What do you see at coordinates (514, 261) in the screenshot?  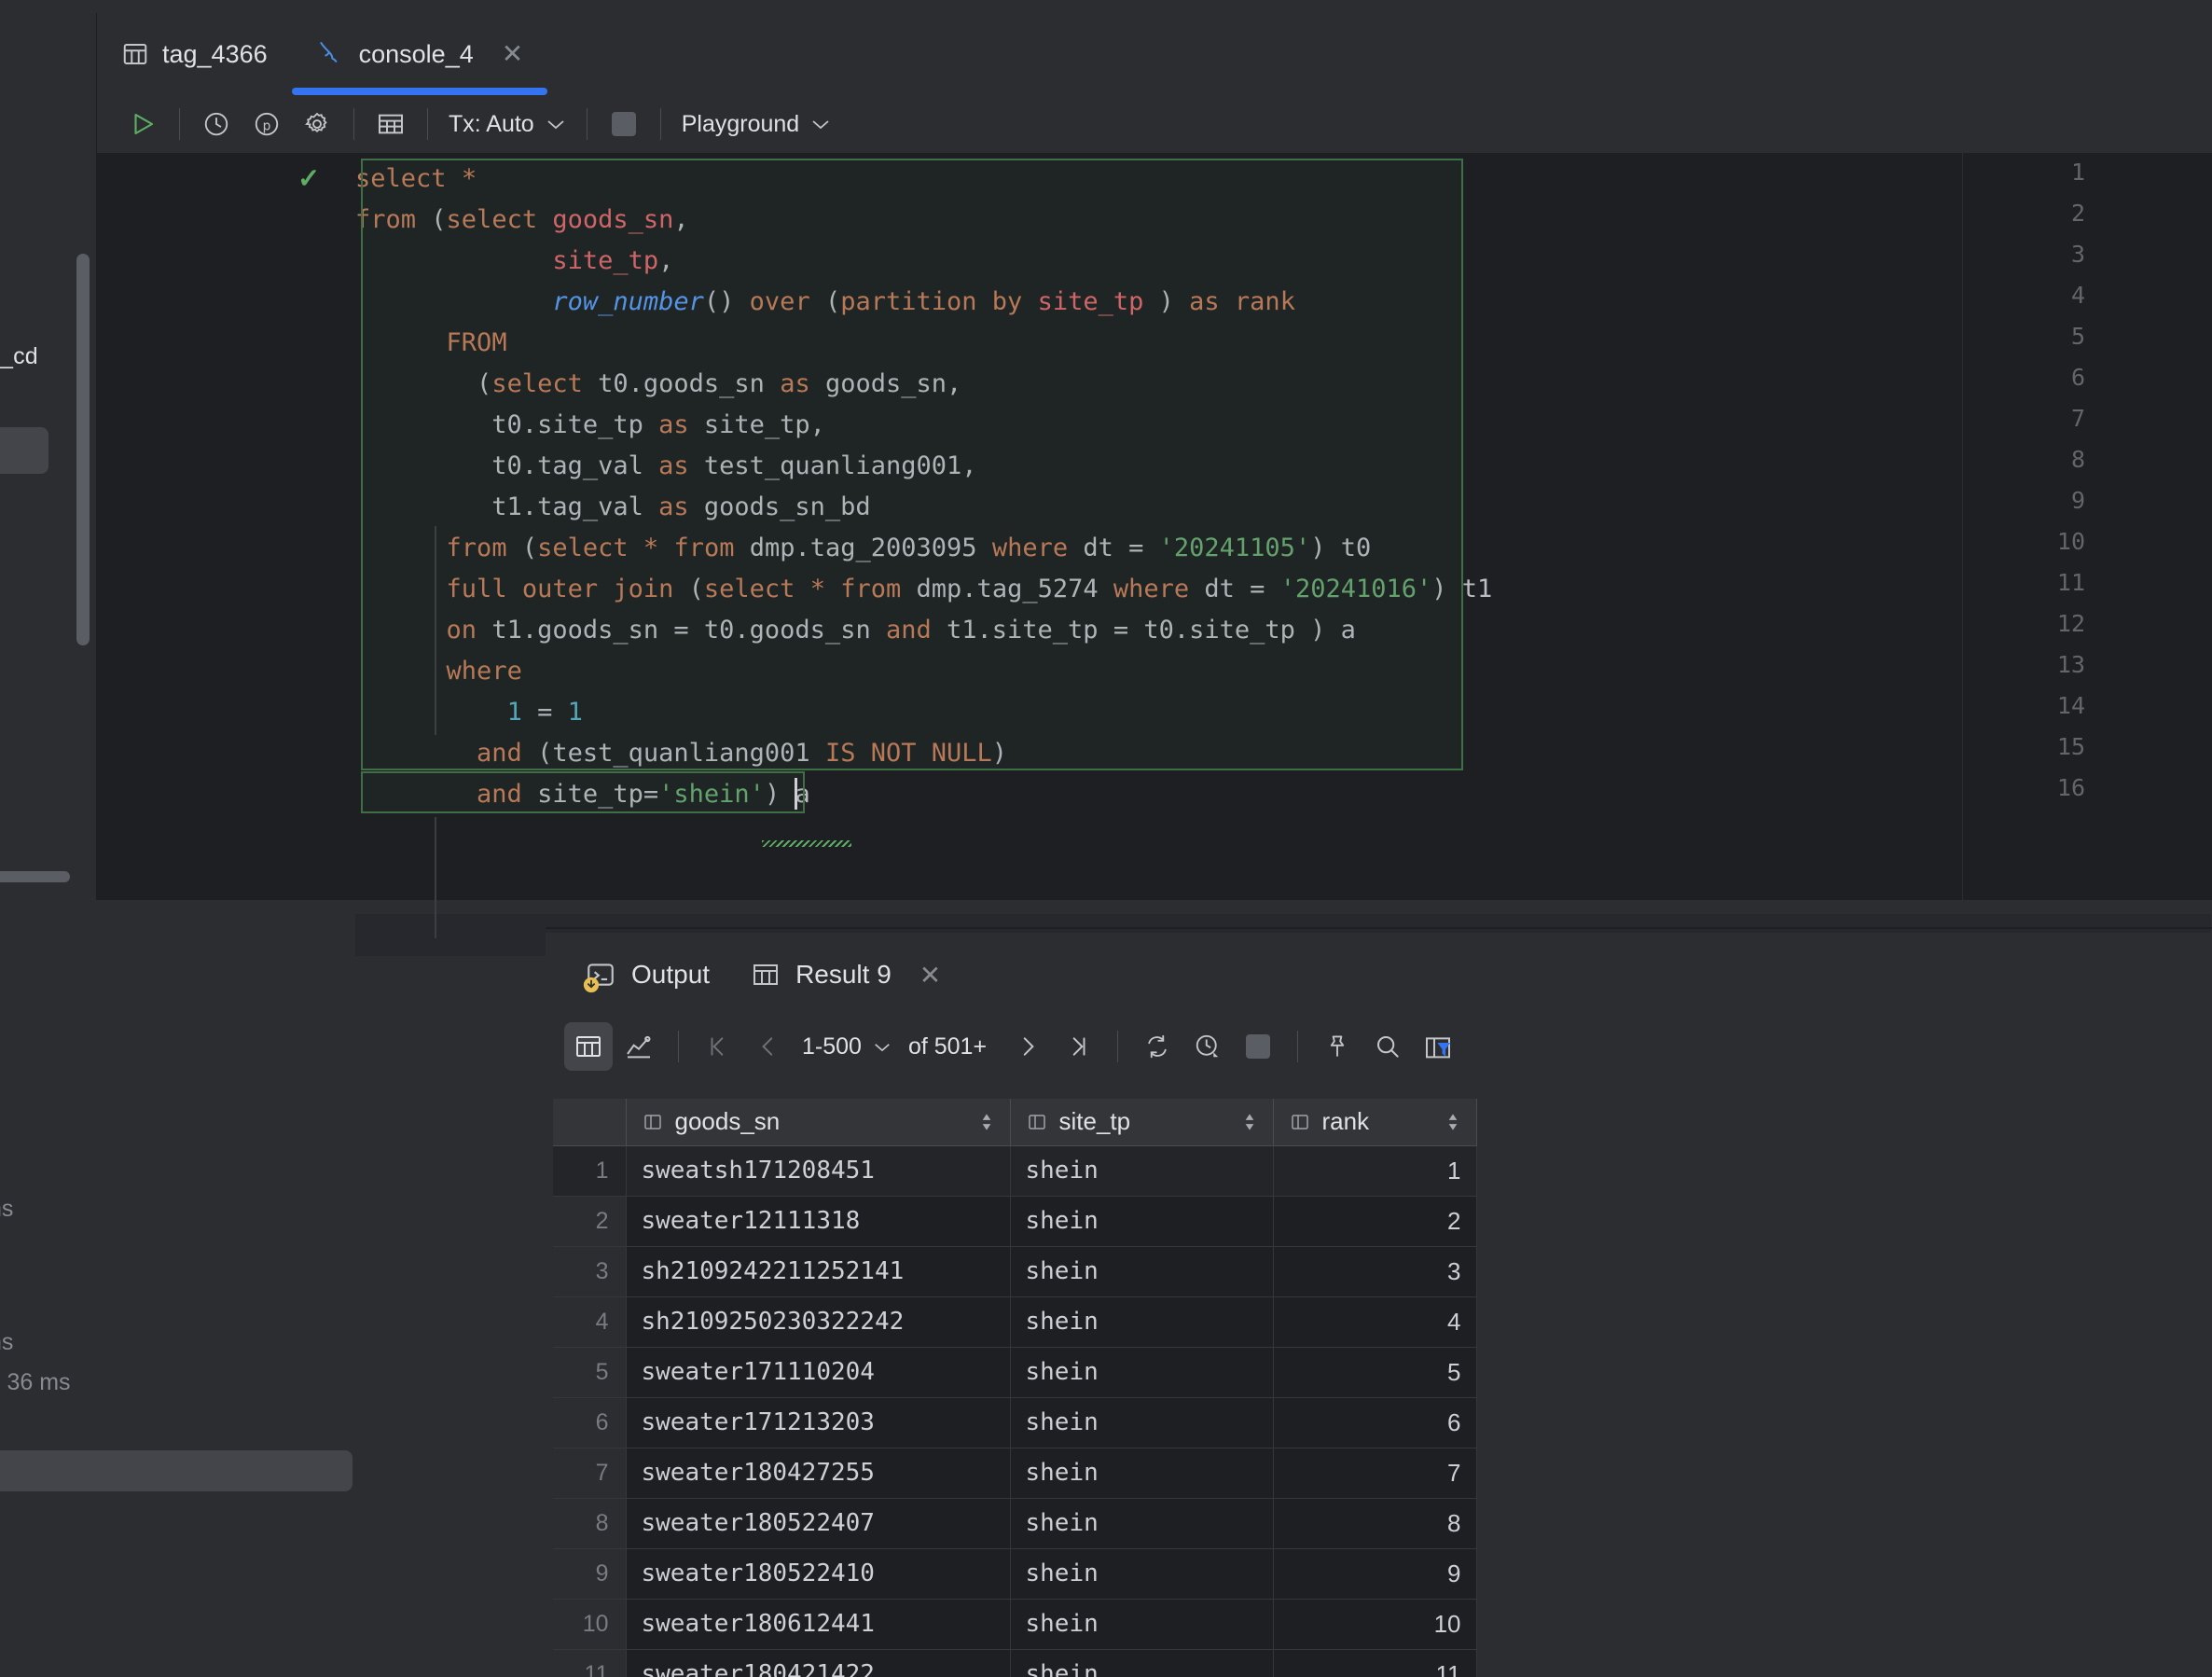 I see `code-line: site_tp,` at bounding box center [514, 261].